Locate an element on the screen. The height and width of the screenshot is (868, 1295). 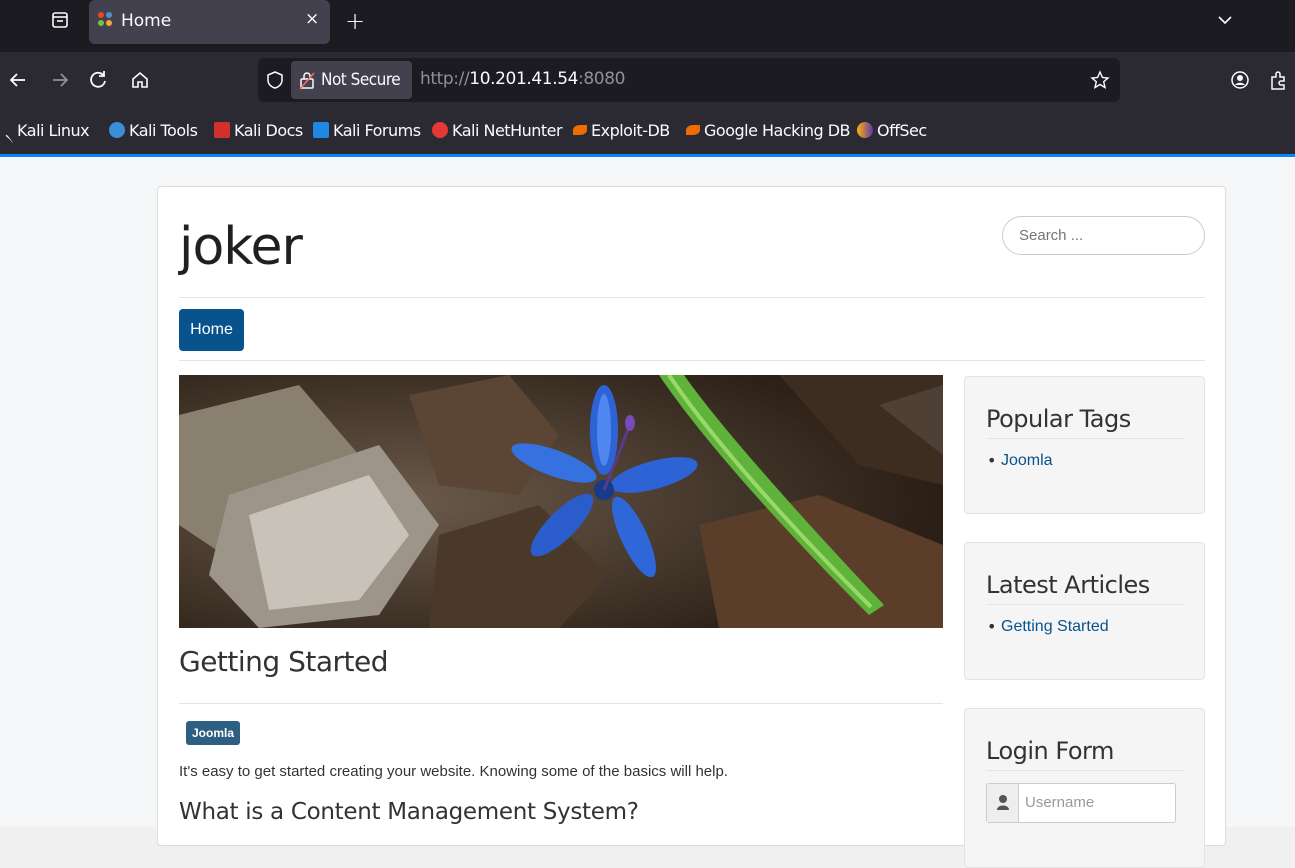
bookmark-google-hacking-db: Google Hacking DB is located at coordinates (768, 130).